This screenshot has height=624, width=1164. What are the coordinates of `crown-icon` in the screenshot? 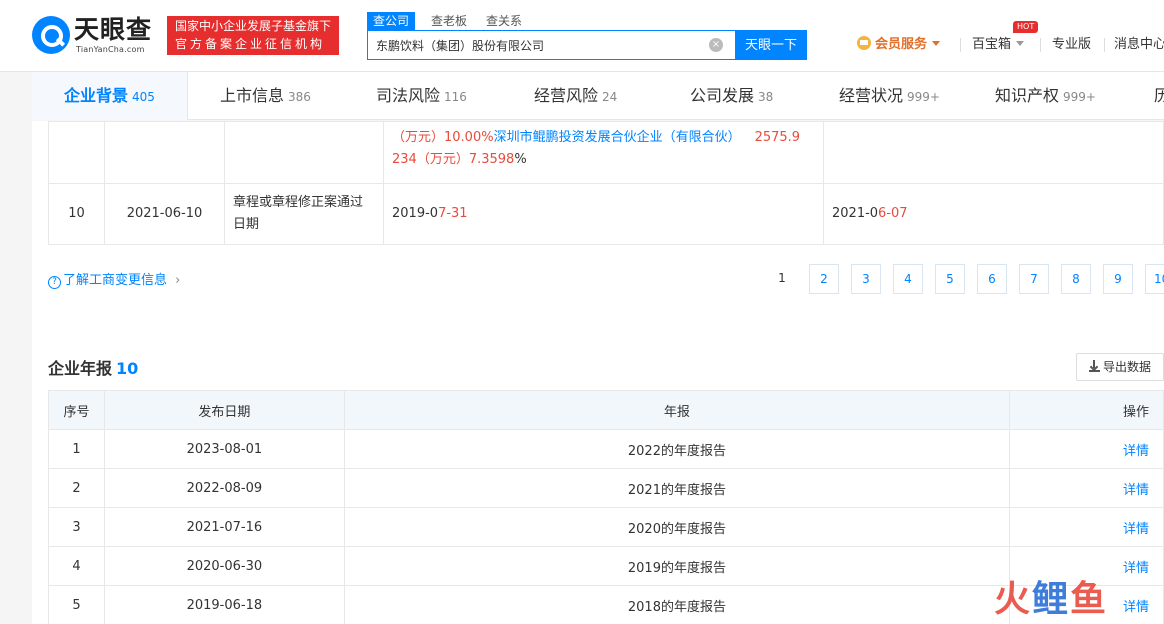 It's located at (864, 43).